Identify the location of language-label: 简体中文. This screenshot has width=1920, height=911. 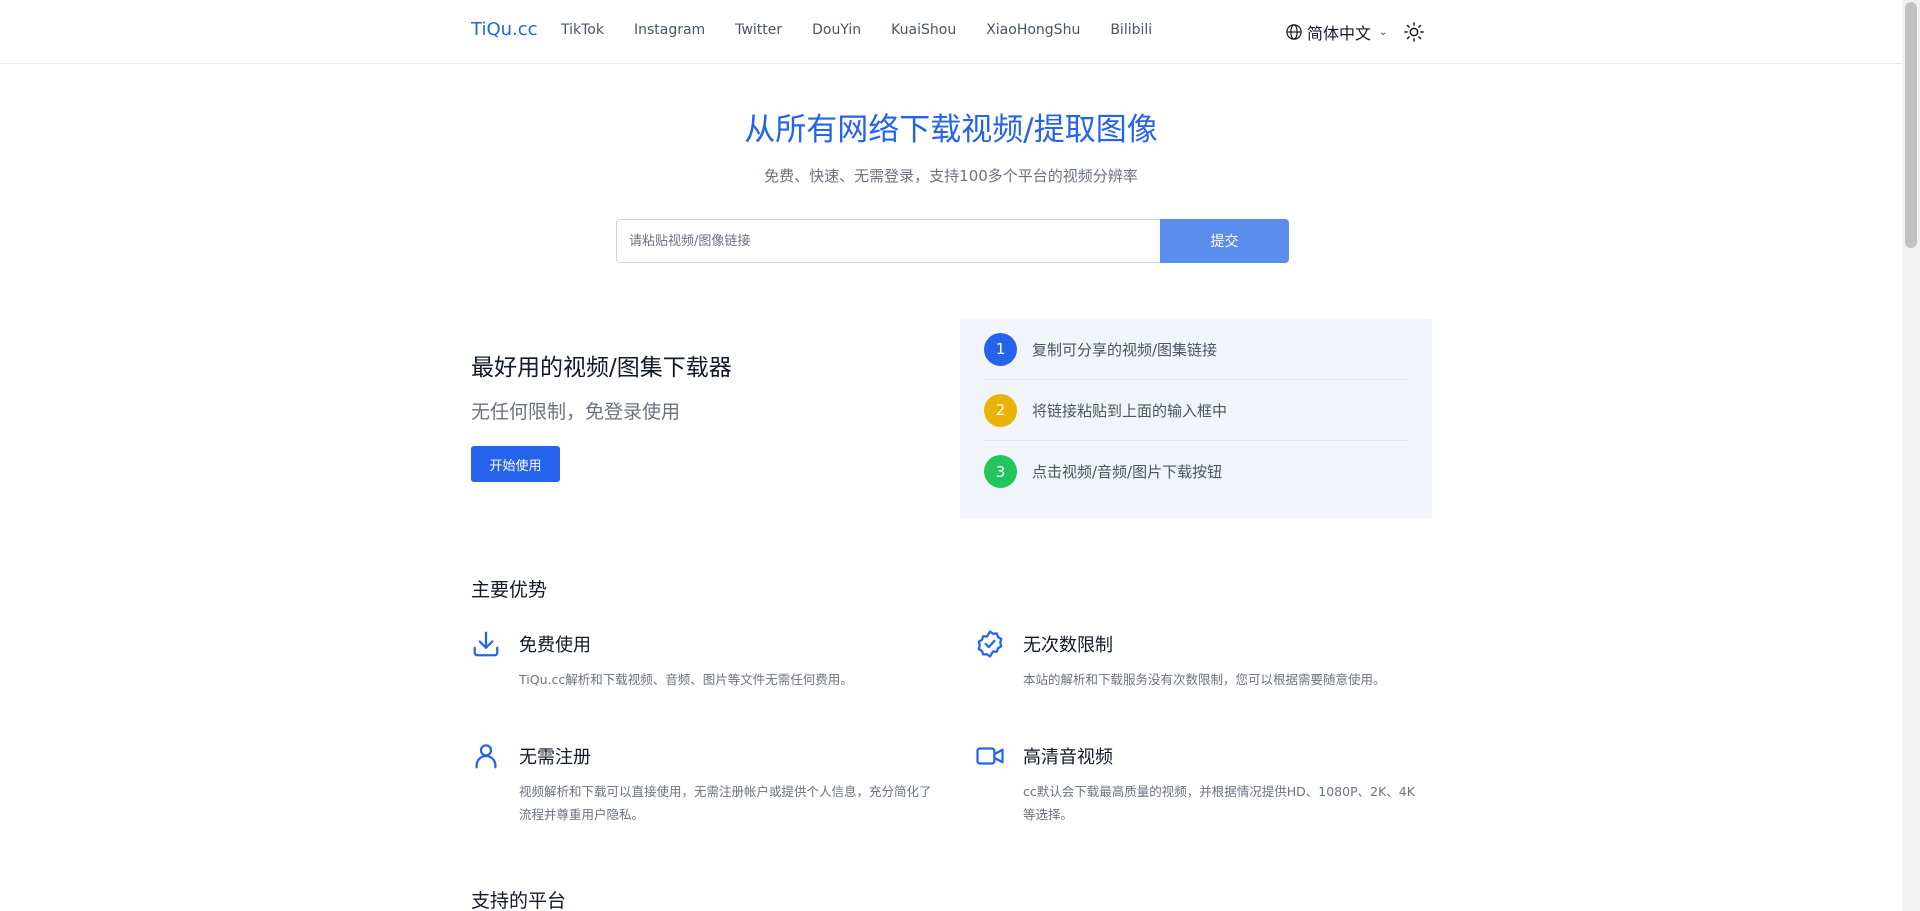
(1339, 33).